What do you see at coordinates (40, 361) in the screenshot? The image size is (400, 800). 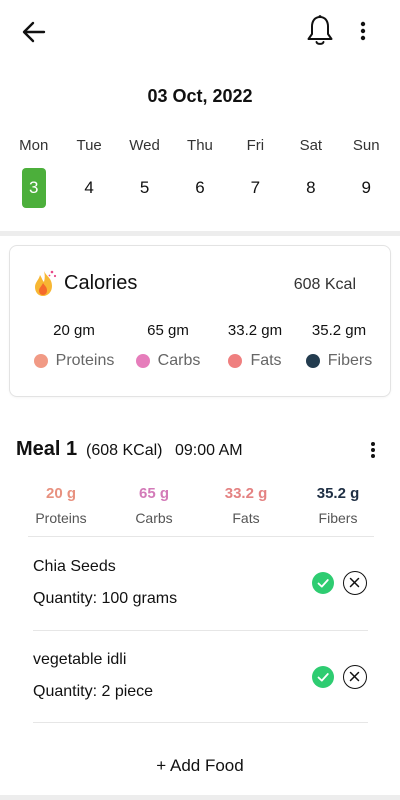 I see `proteins-dot` at bounding box center [40, 361].